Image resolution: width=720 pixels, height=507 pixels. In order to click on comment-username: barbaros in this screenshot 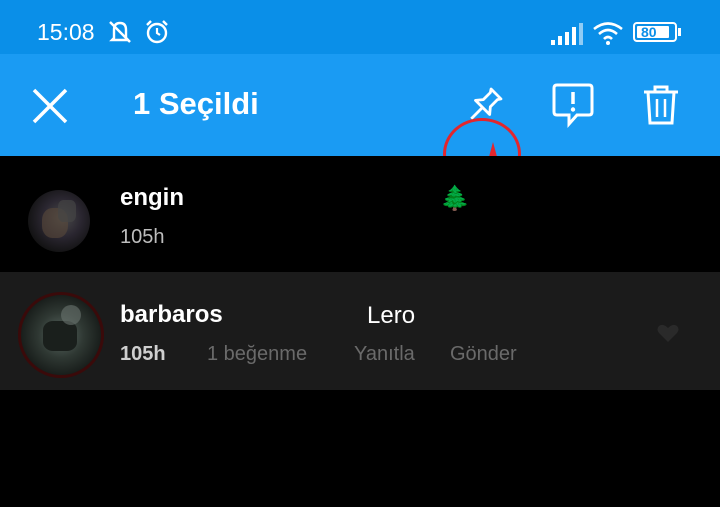, I will do `click(171, 315)`.